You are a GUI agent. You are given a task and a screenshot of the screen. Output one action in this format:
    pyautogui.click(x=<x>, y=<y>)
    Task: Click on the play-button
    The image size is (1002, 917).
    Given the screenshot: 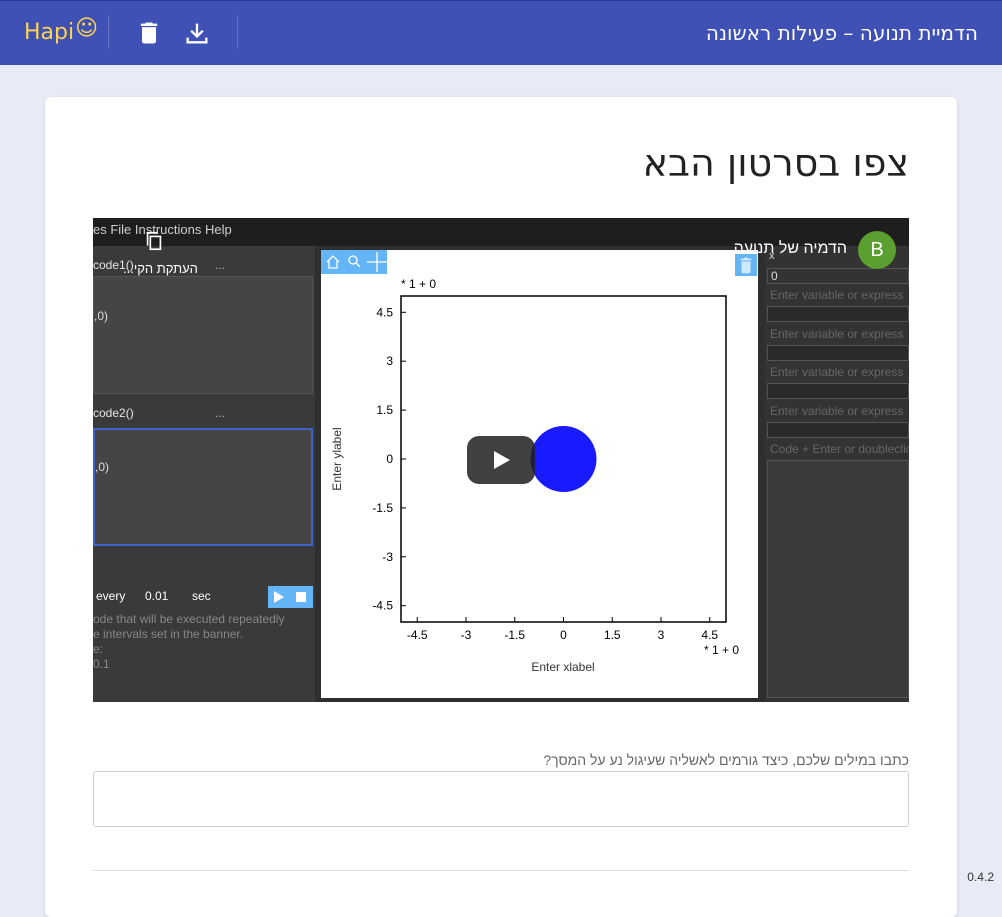 What is the action you would take?
    pyautogui.click(x=501, y=460)
    